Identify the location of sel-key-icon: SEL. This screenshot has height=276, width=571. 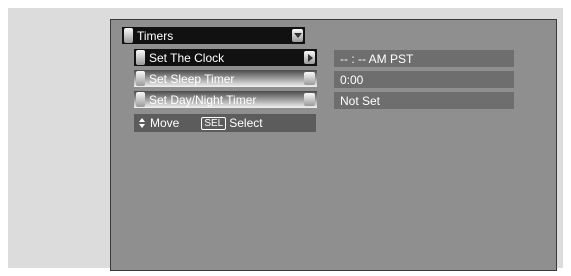
(214, 123).